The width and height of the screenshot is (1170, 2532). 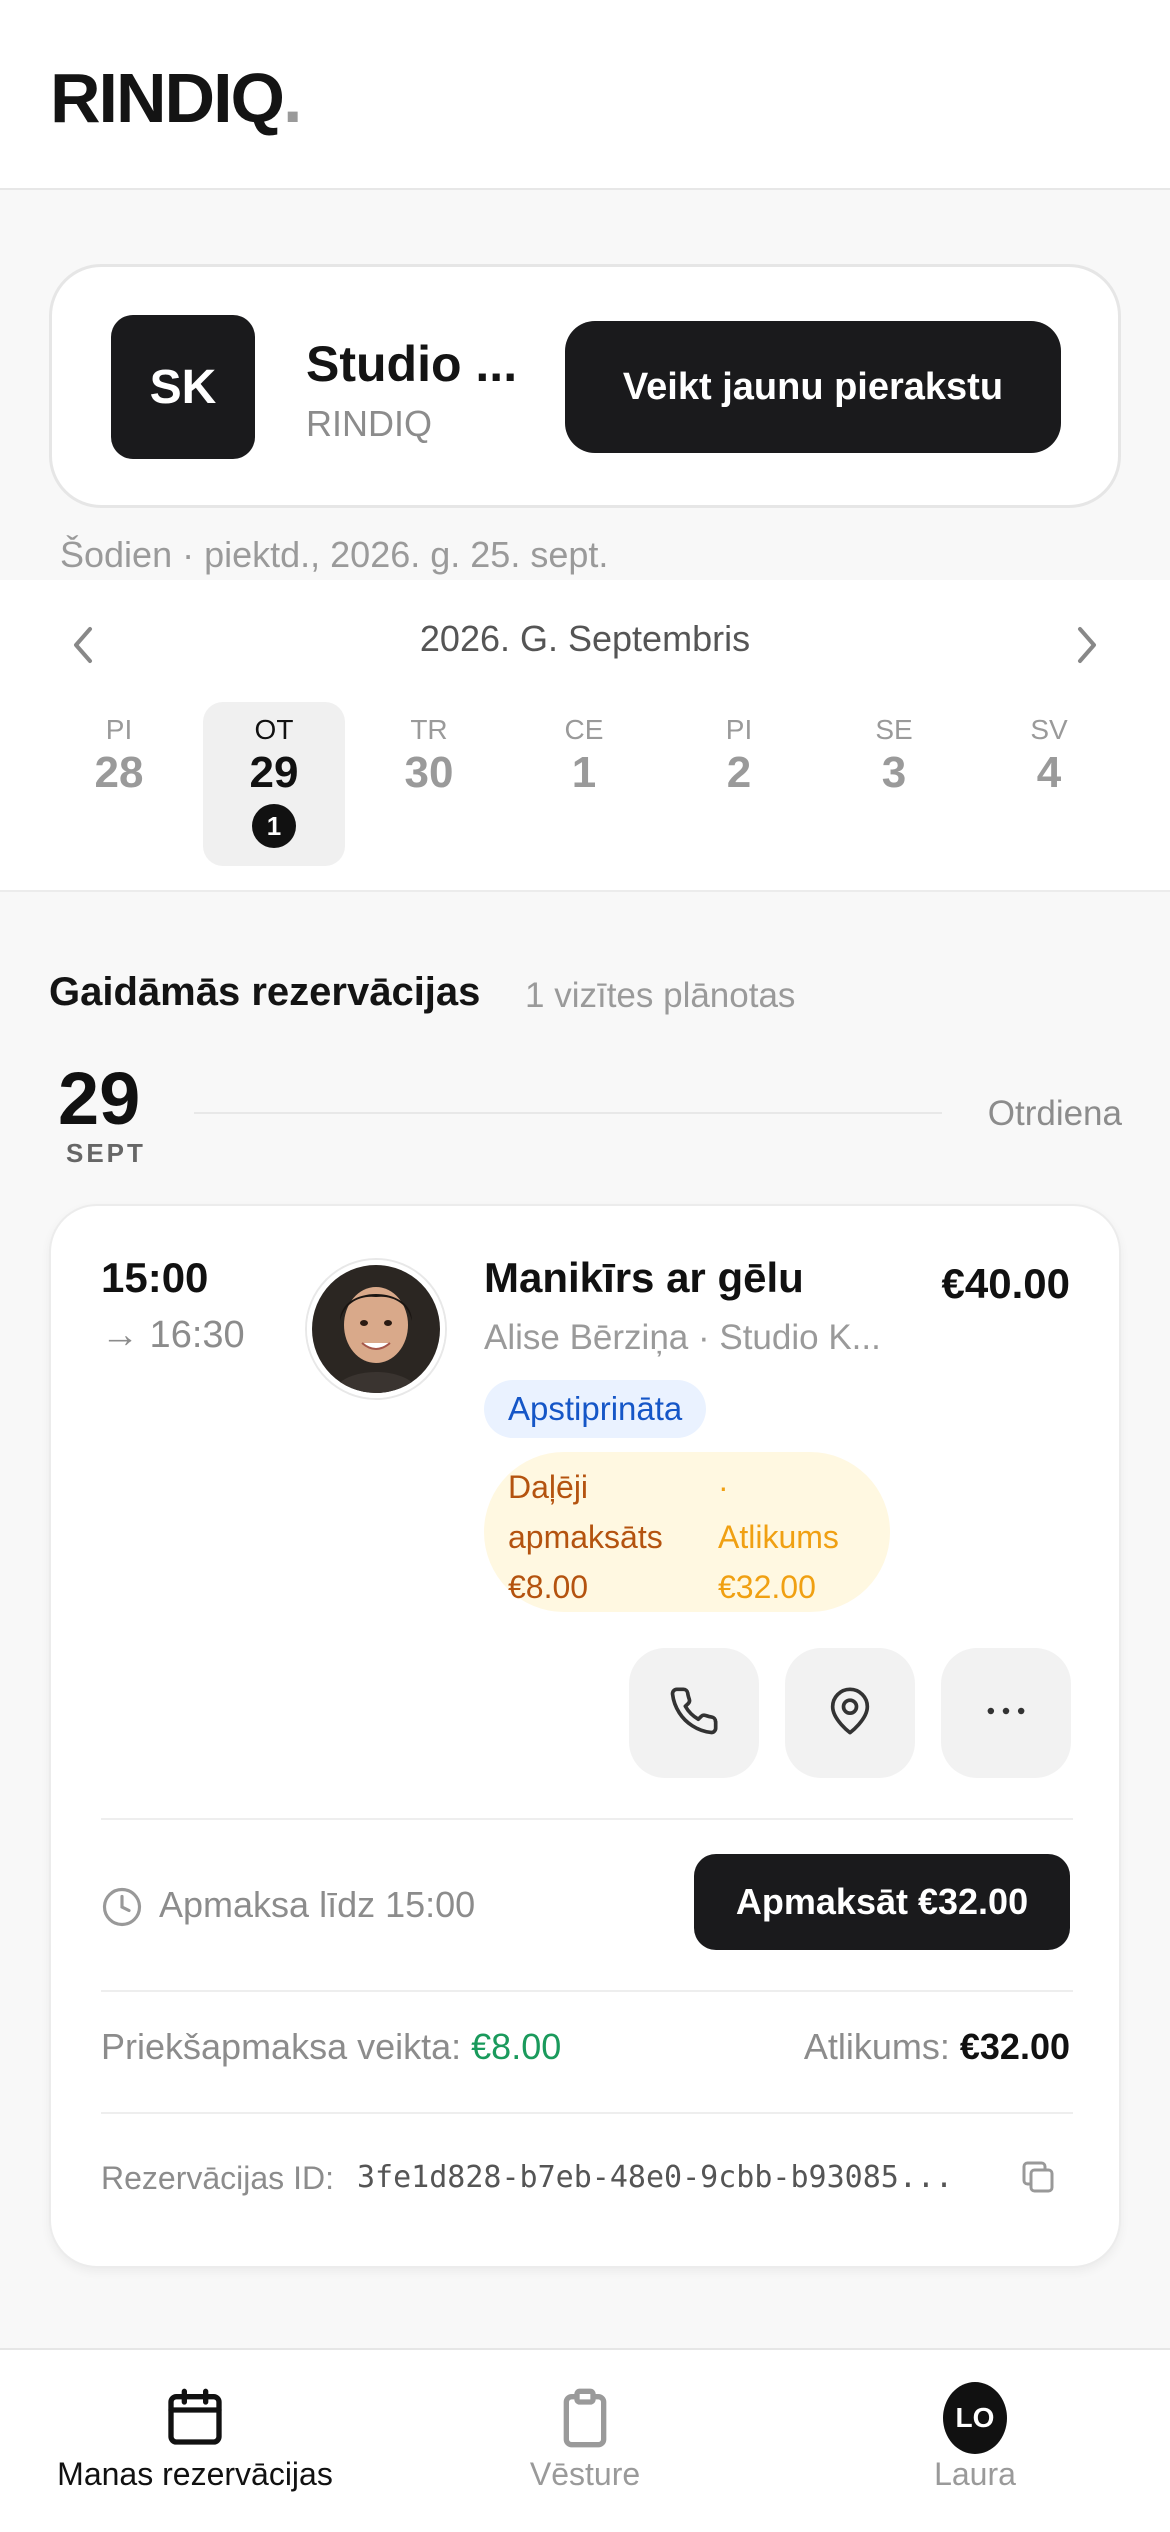 I want to click on section-subtitle: 1 vizītes plānotas, so click(x=660, y=995).